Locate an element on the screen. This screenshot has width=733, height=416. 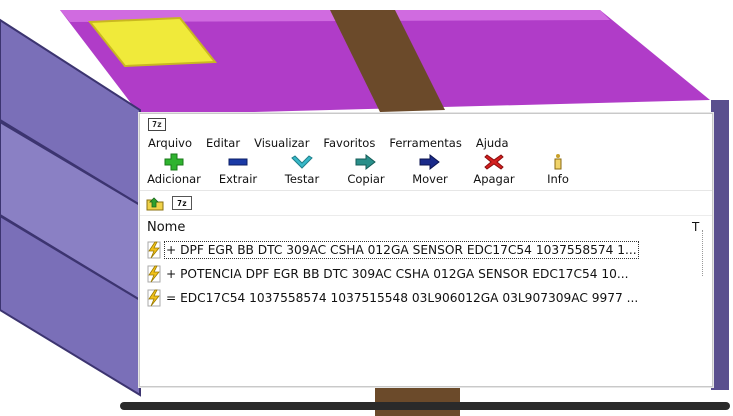
copy-label: Copiar is located at coordinates (366, 179).